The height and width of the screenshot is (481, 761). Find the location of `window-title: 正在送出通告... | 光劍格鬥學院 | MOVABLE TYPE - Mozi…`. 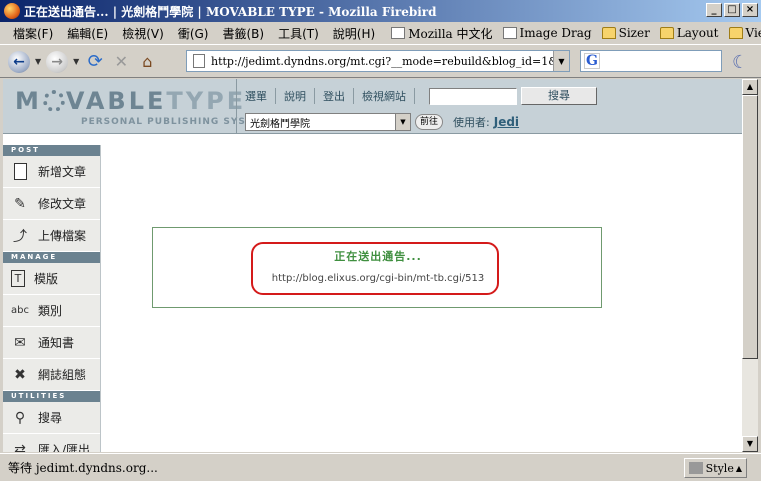

window-title: 正在送出通告... | 光劍格鬥學院 | MOVABLE TYPE - Mozi… is located at coordinates (230, 11).